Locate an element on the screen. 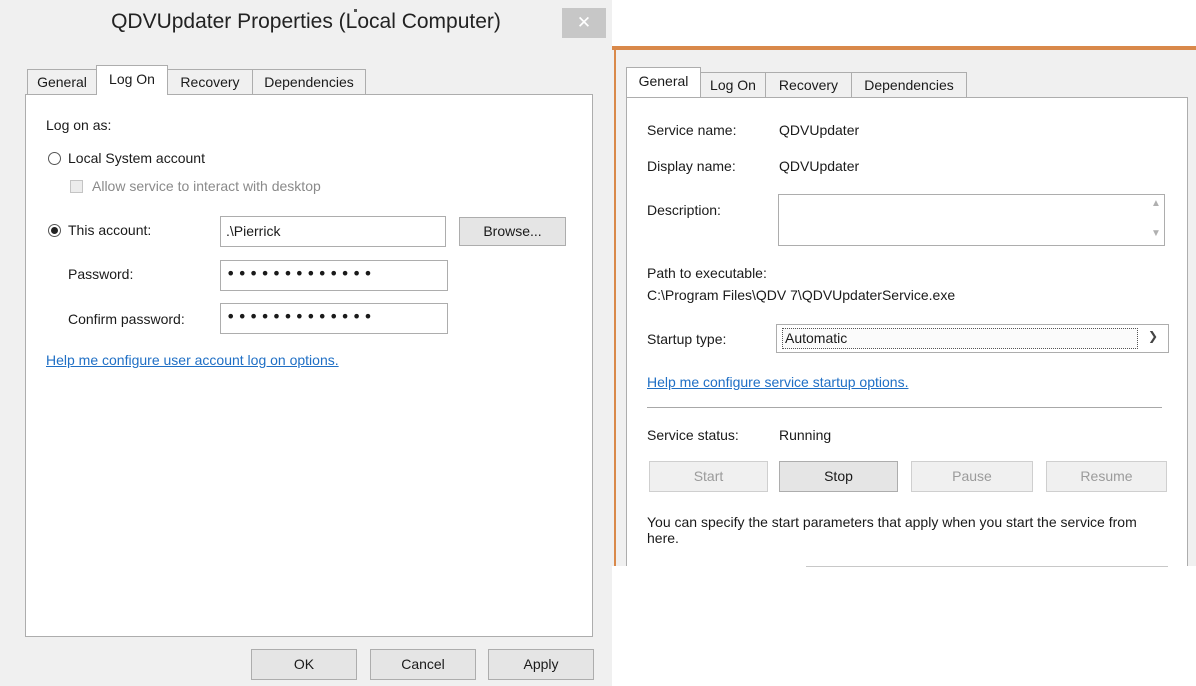  scroll-down-icon: ▼ is located at coordinates (1156, 233).